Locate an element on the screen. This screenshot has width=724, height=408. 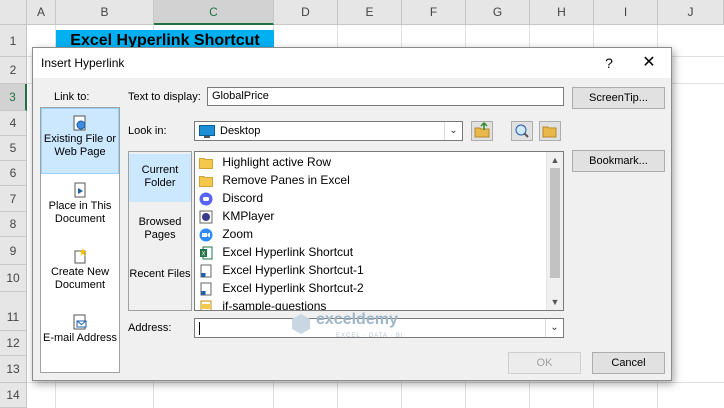
look-in-label: Look in: is located at coordinates (147, 131).